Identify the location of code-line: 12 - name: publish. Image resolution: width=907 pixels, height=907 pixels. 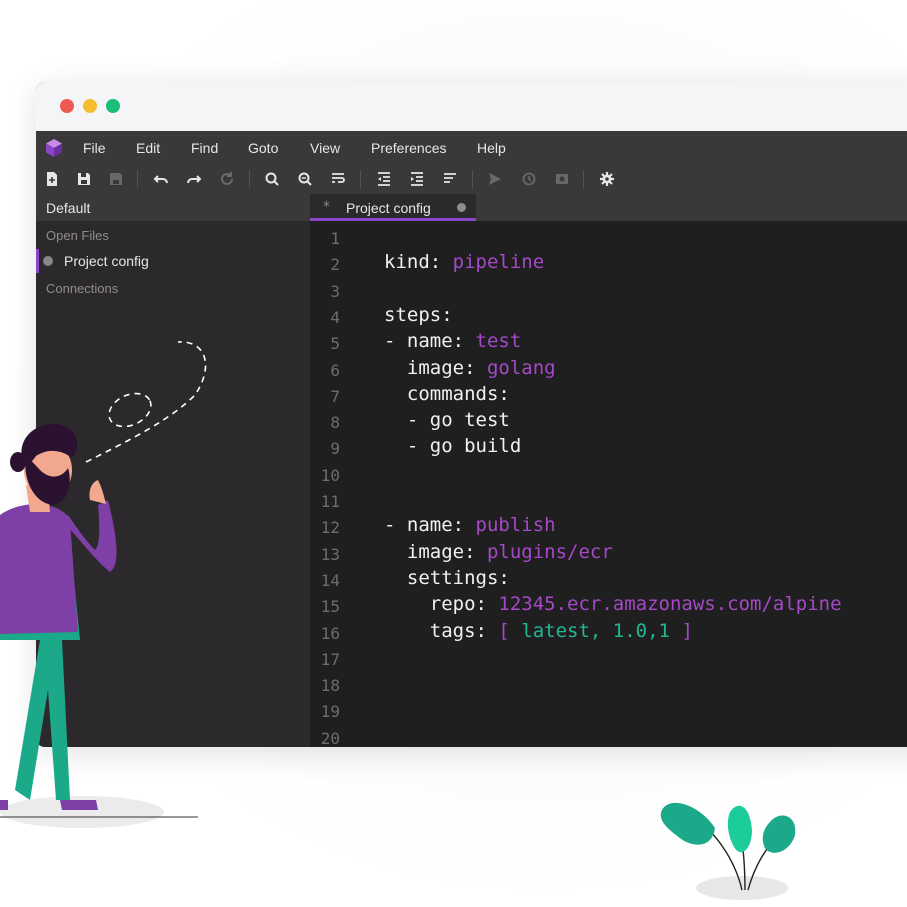
(608, 528).